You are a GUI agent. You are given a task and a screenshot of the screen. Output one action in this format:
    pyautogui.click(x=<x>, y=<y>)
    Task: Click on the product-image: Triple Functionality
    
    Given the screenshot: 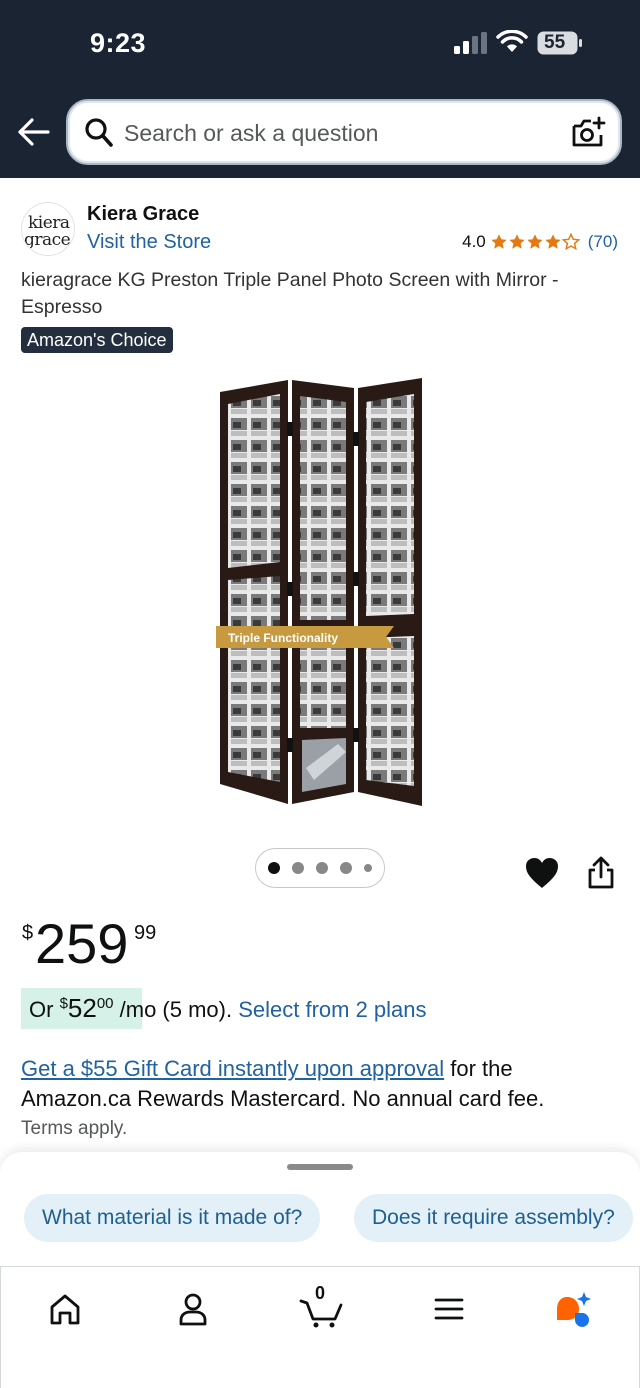 What is the action you would take?
    pyautogui.click(x=320, y=592)
    